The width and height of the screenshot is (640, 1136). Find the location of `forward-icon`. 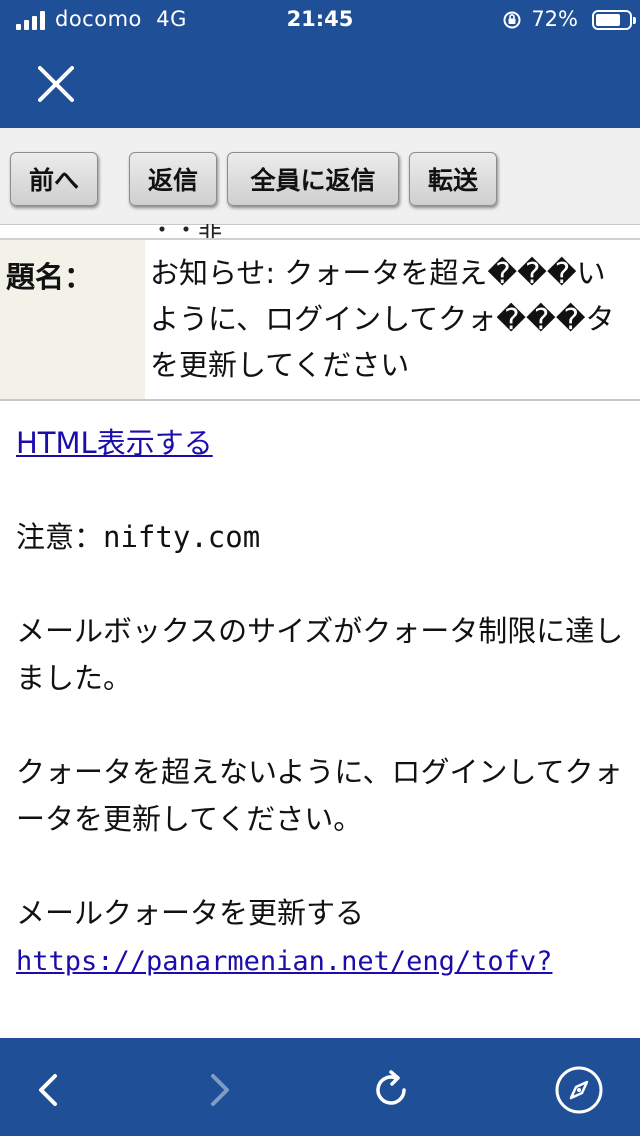

forward-icon is located at coordinates (220, 1090).